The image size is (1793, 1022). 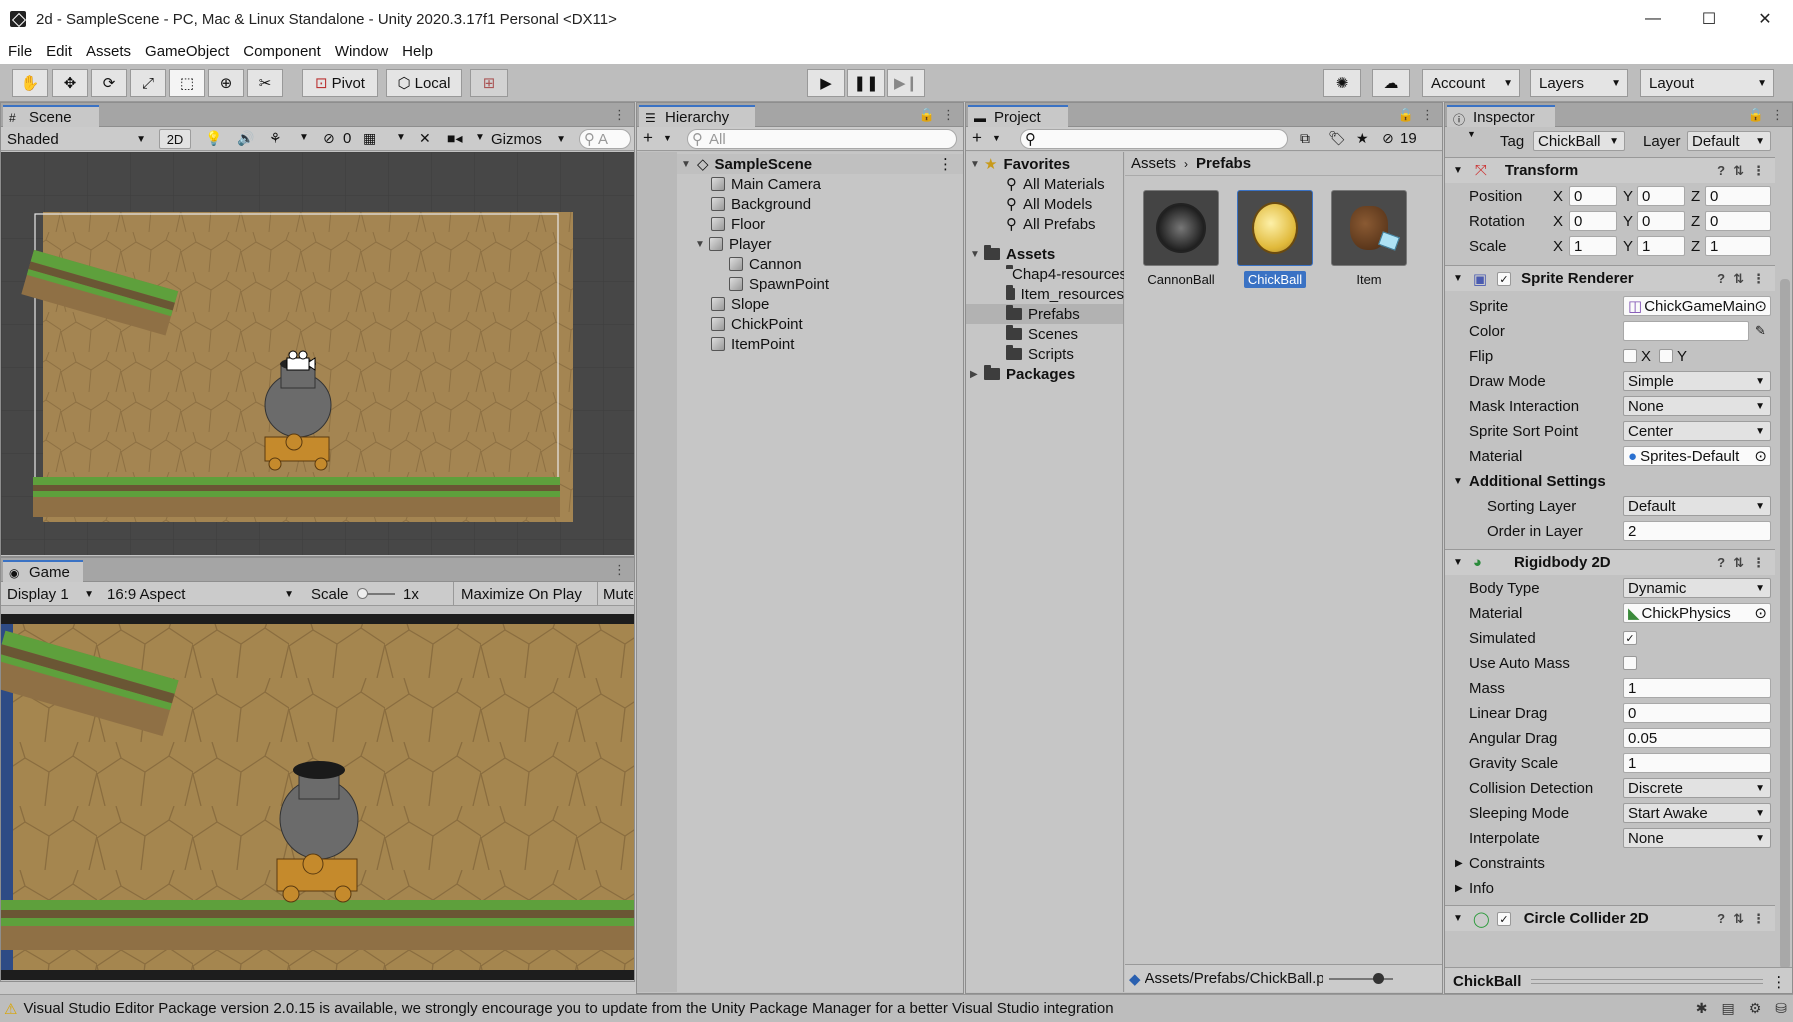 What do you see at coordinates (1275, 245) in the screenshot?
I see `prefab-tile-selected: ChickBall` at bounding box center [1275, 245].